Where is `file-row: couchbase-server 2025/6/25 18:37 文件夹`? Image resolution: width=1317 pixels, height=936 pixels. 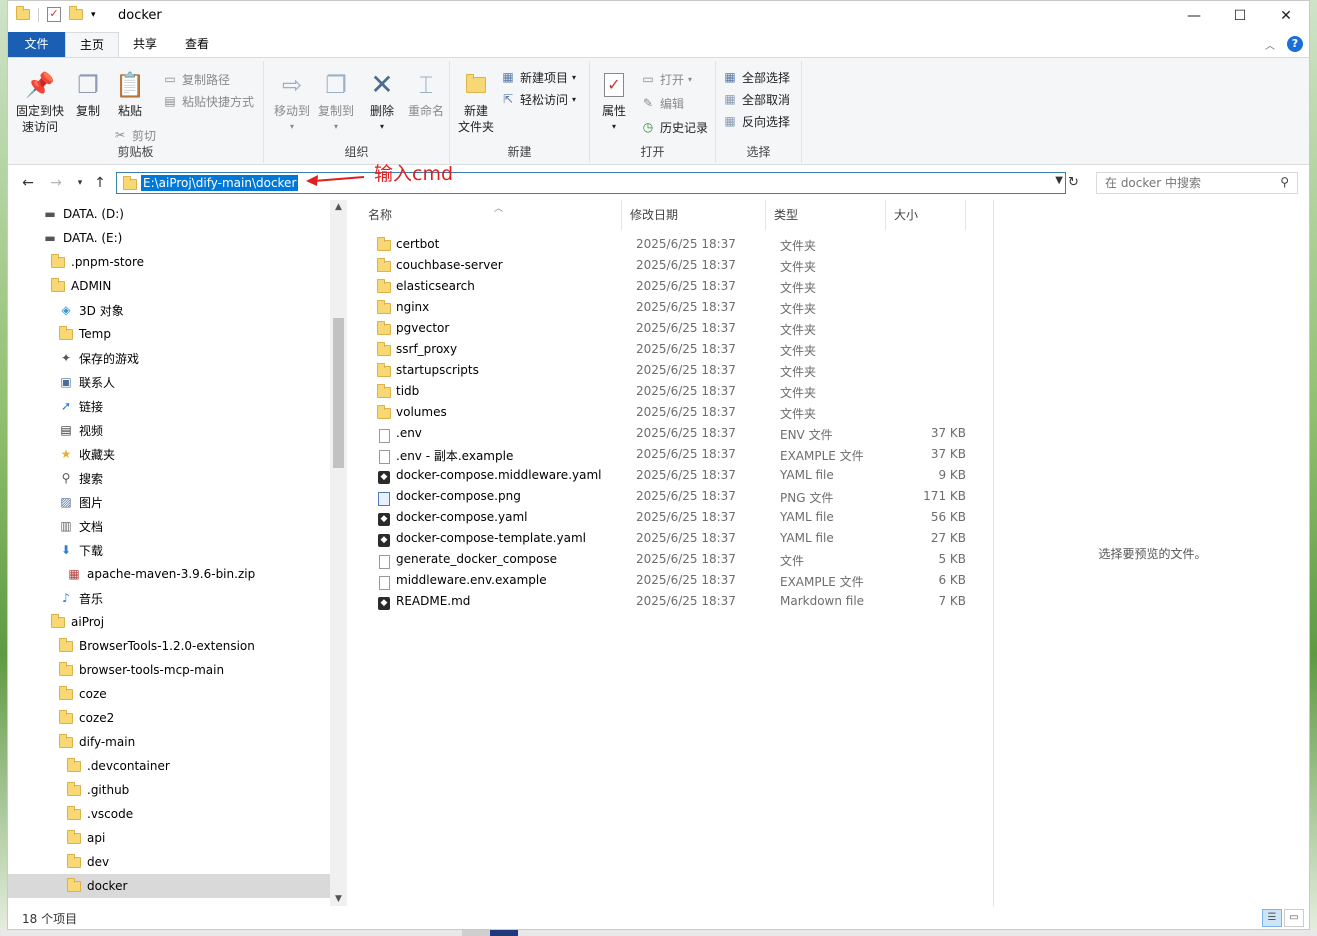
file-row: couchbase-server 2025/6/25 18:37 文件夹 is located at coordinates (670, 265).